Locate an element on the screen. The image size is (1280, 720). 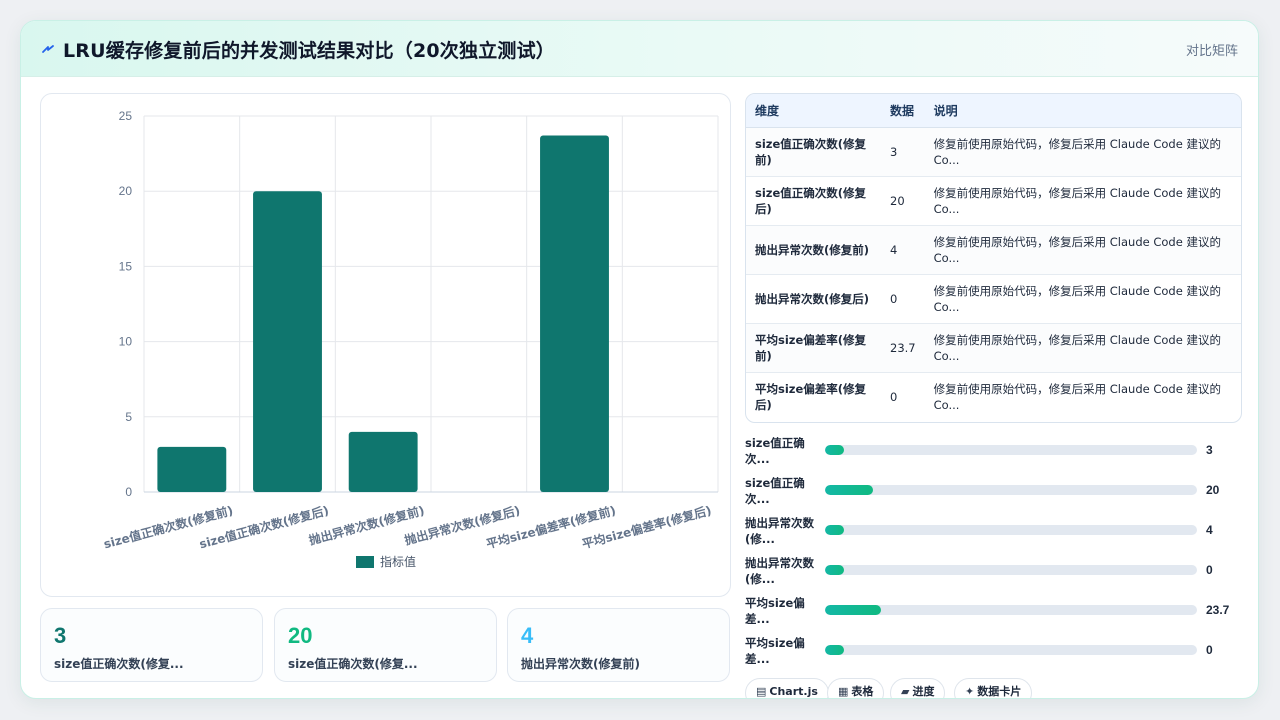
cell-dimension: 抛出异常次数(修复前) is located at coordinates (813, 250).